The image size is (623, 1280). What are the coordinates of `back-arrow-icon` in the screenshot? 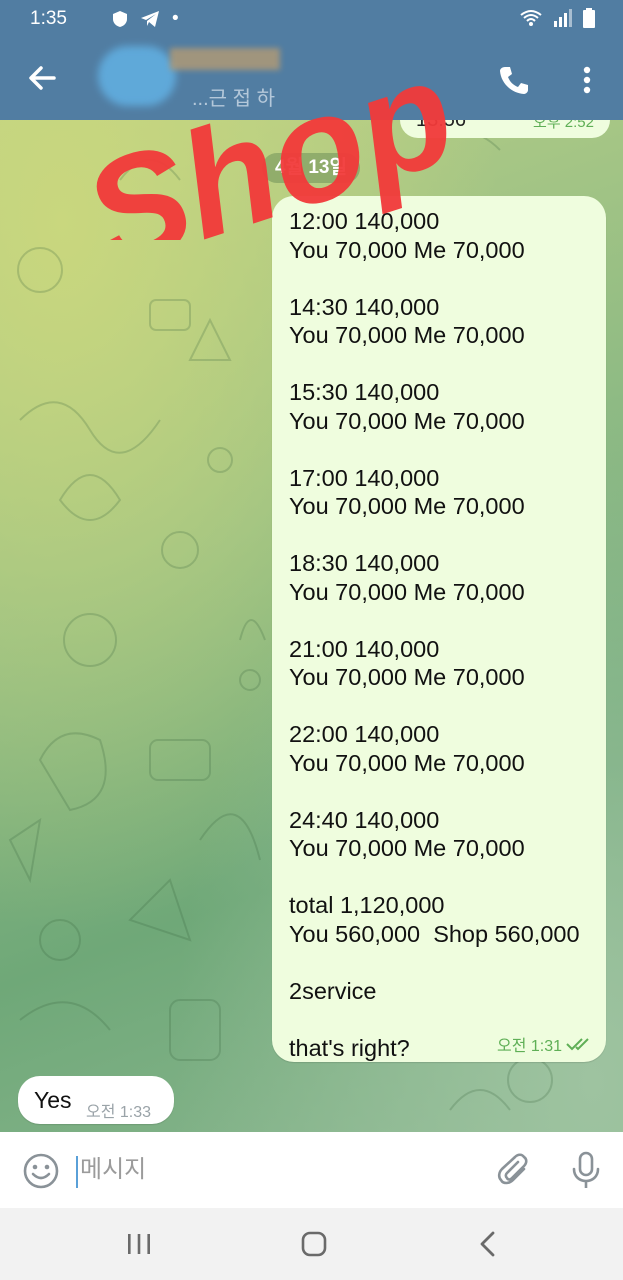 It's located at (42, 78).